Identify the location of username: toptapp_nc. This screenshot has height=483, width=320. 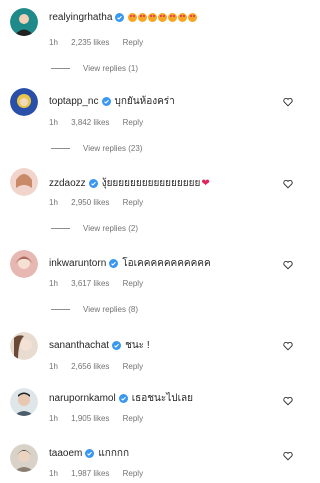
(74, 101).